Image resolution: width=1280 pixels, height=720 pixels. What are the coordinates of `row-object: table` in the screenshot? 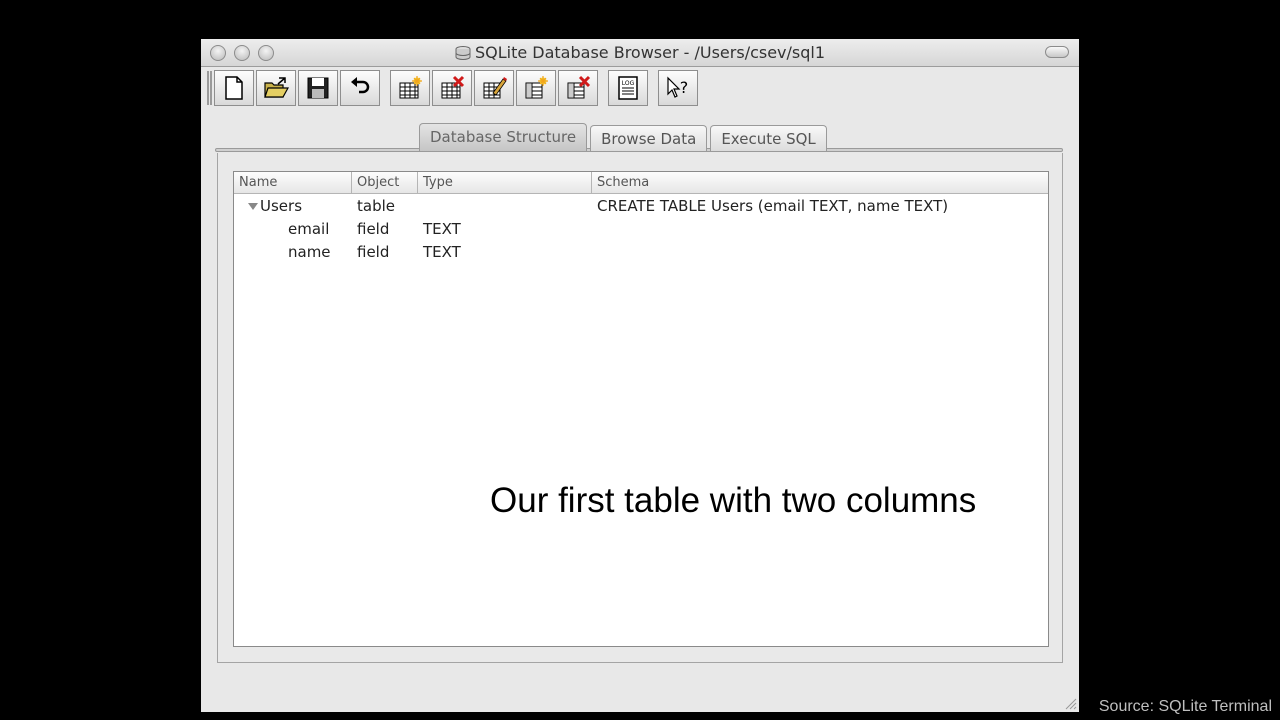 It's located at (376, 205).